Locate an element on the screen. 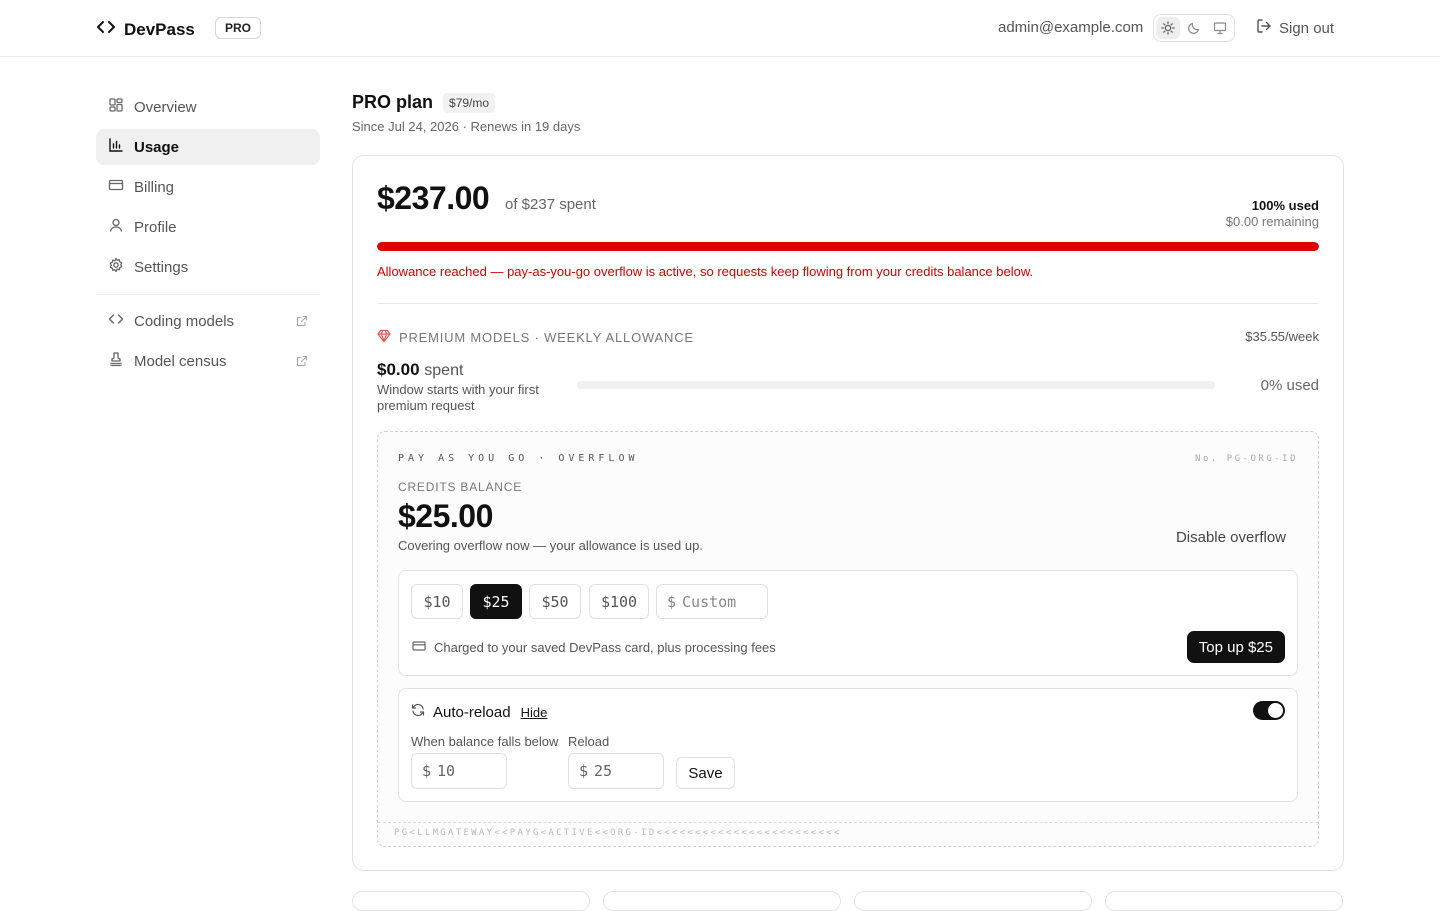  payg-number: No. PG-ORG-ID is located at coordinates (1246, 459).